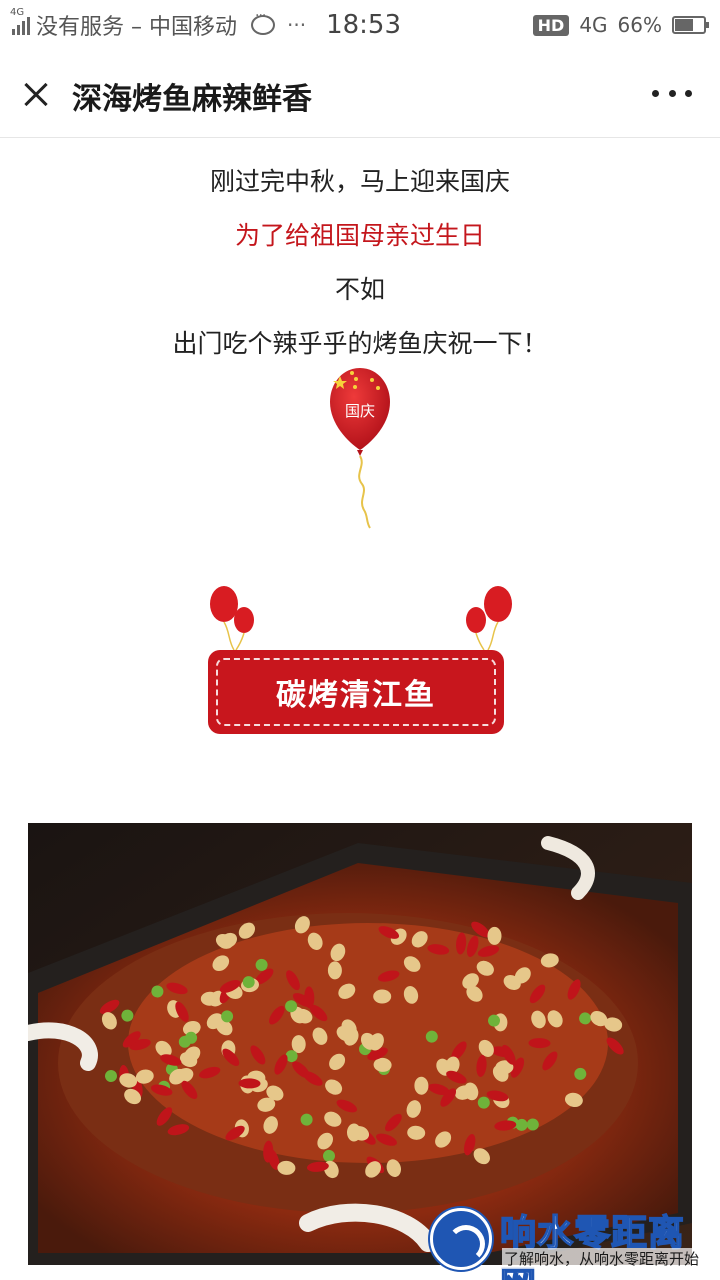  What do you see at coordinates (36, 94) in the screenshot?
I see `close-button` at bounding box center [36, 94].